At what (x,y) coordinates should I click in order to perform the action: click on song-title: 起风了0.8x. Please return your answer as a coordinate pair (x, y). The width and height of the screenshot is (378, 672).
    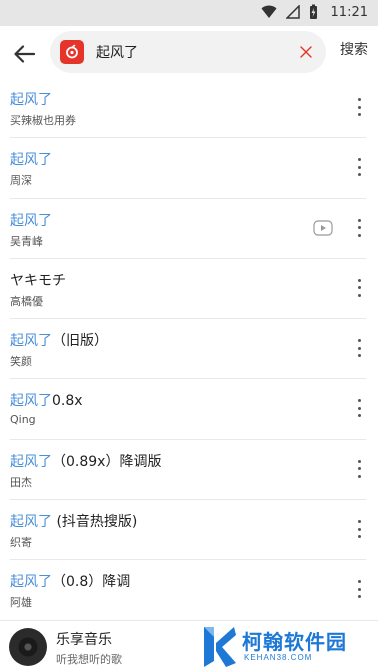
    Looking at the image, I should click on (46, 400).